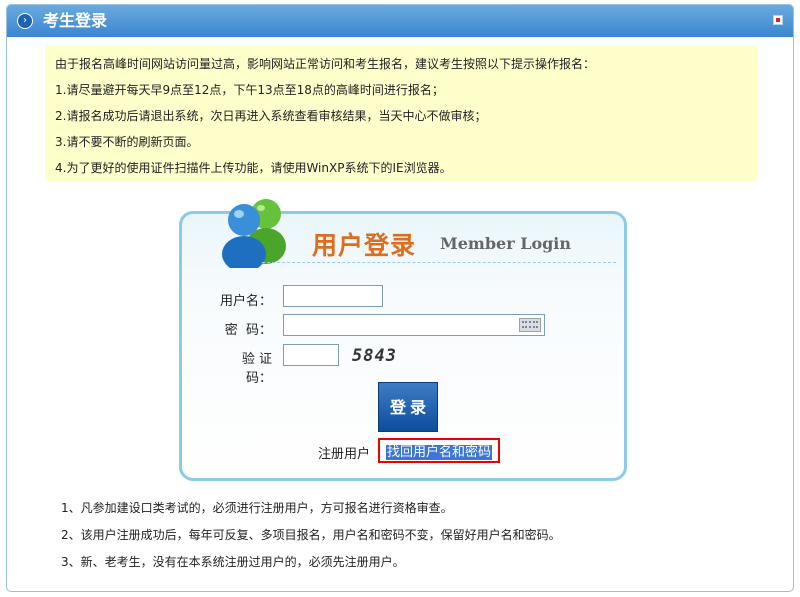 Image resolution: width=800 pixels, height=597 pixels. I want to click on login-title-en: Member Login, so click(506, 243).